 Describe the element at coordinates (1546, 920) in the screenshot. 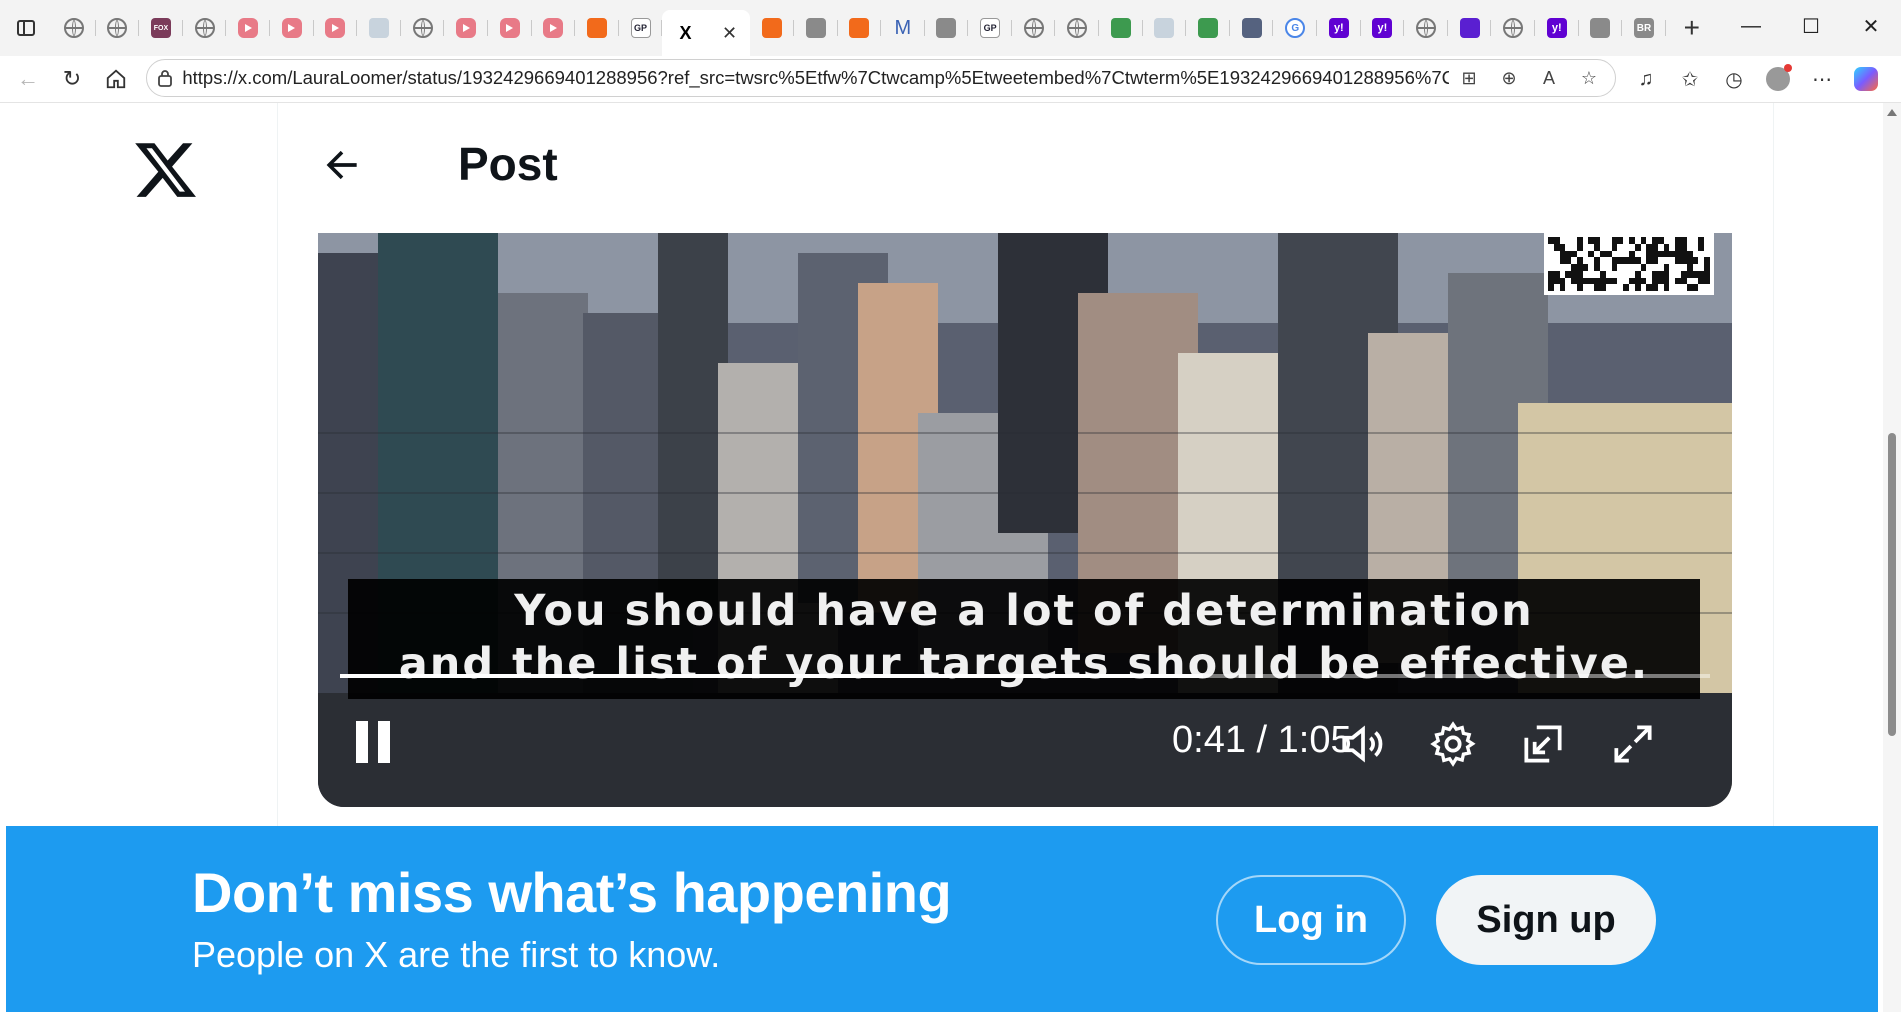

I see `signup-button: Sign up` at that location.